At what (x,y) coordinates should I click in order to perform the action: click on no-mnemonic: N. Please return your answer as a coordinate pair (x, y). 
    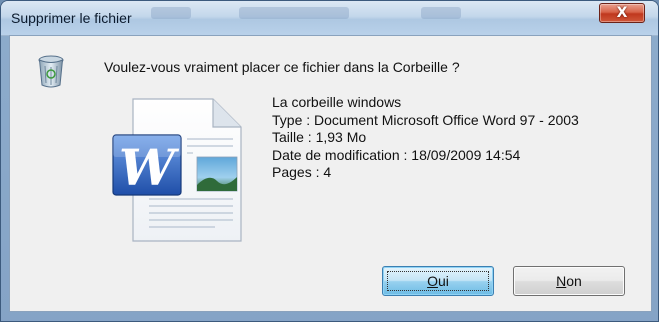
    Looking at the image, I should click on (561, 281).